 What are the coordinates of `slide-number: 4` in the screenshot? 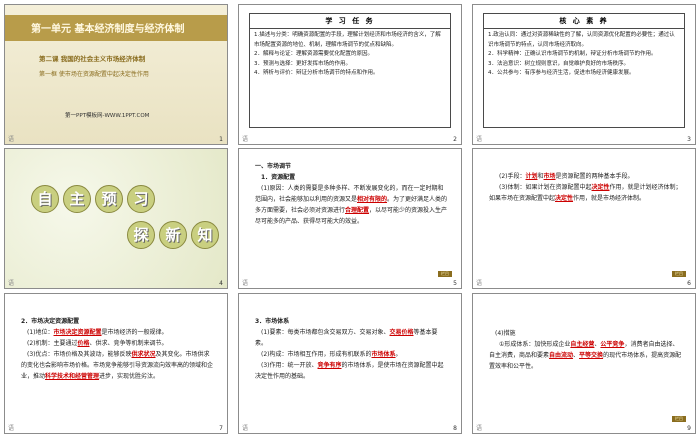 It's located at (221, 283).